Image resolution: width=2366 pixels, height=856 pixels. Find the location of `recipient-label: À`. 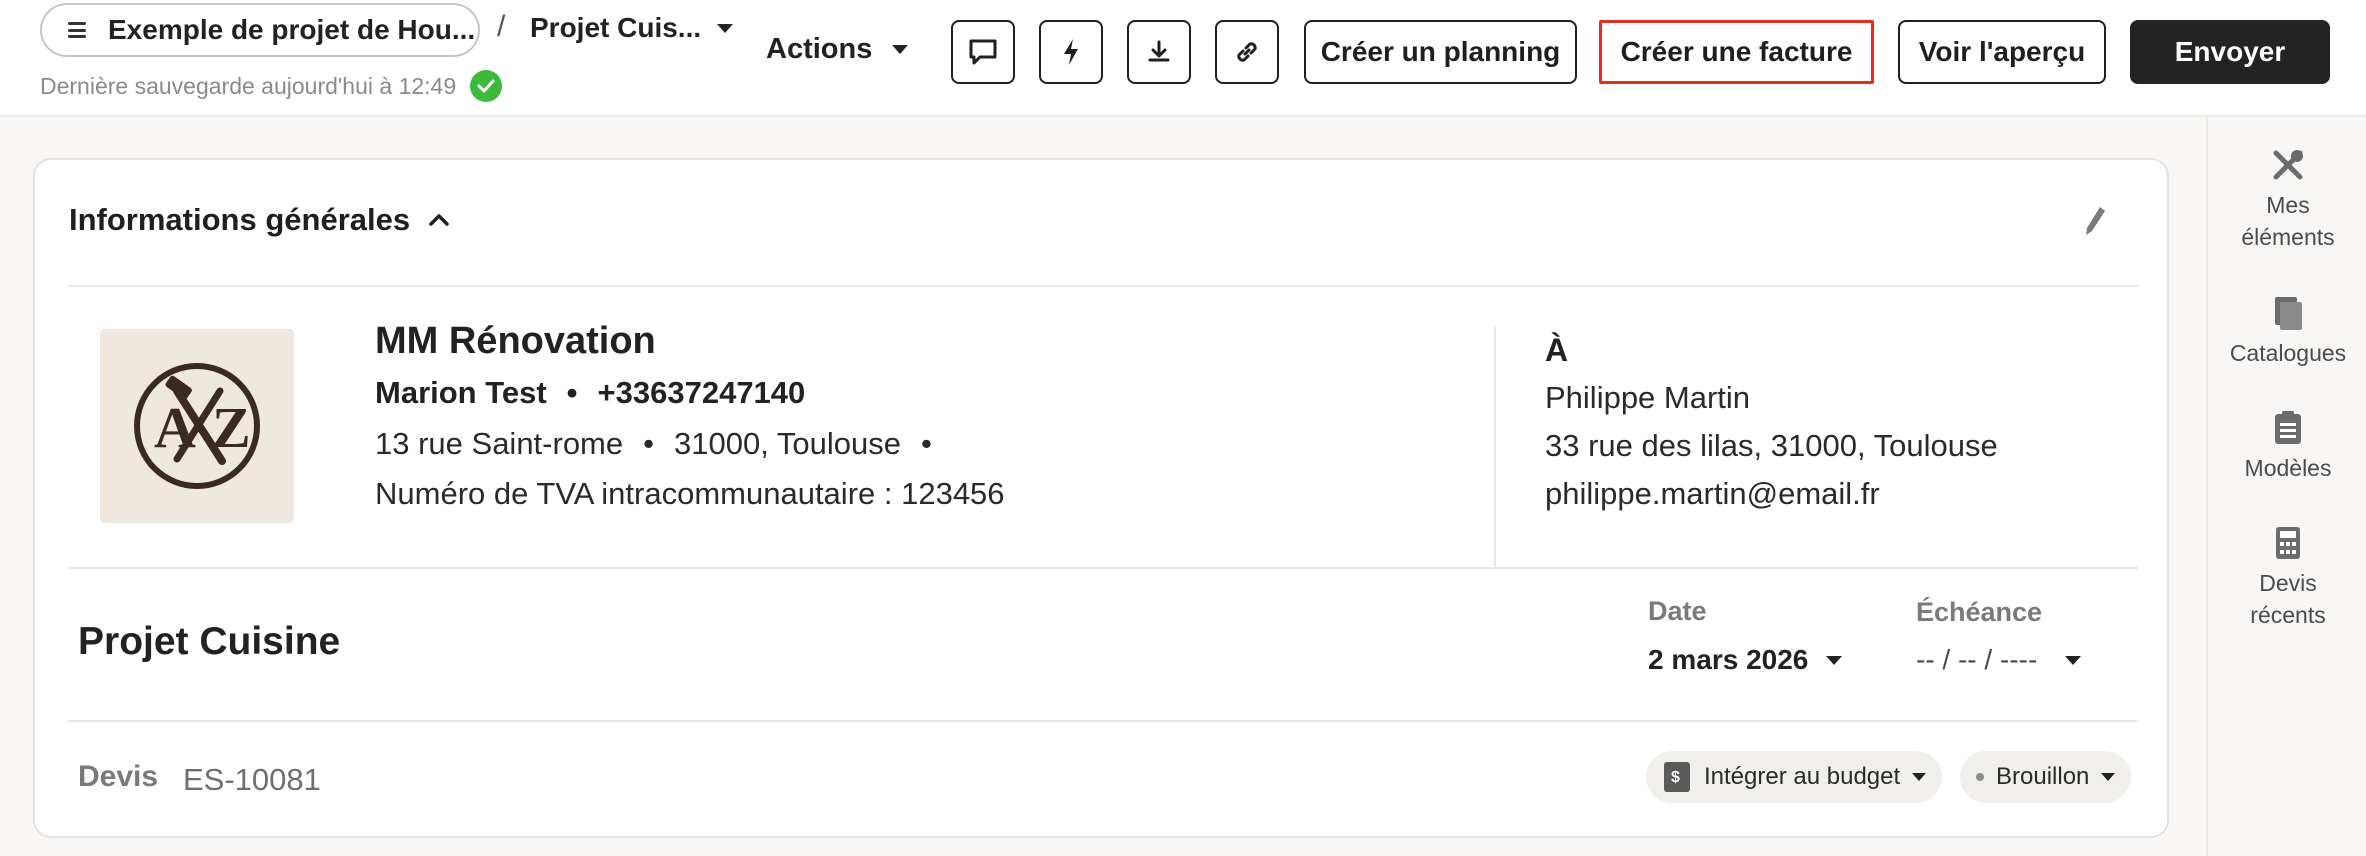

recipient-label: À is located at coordinates (1557, 350).